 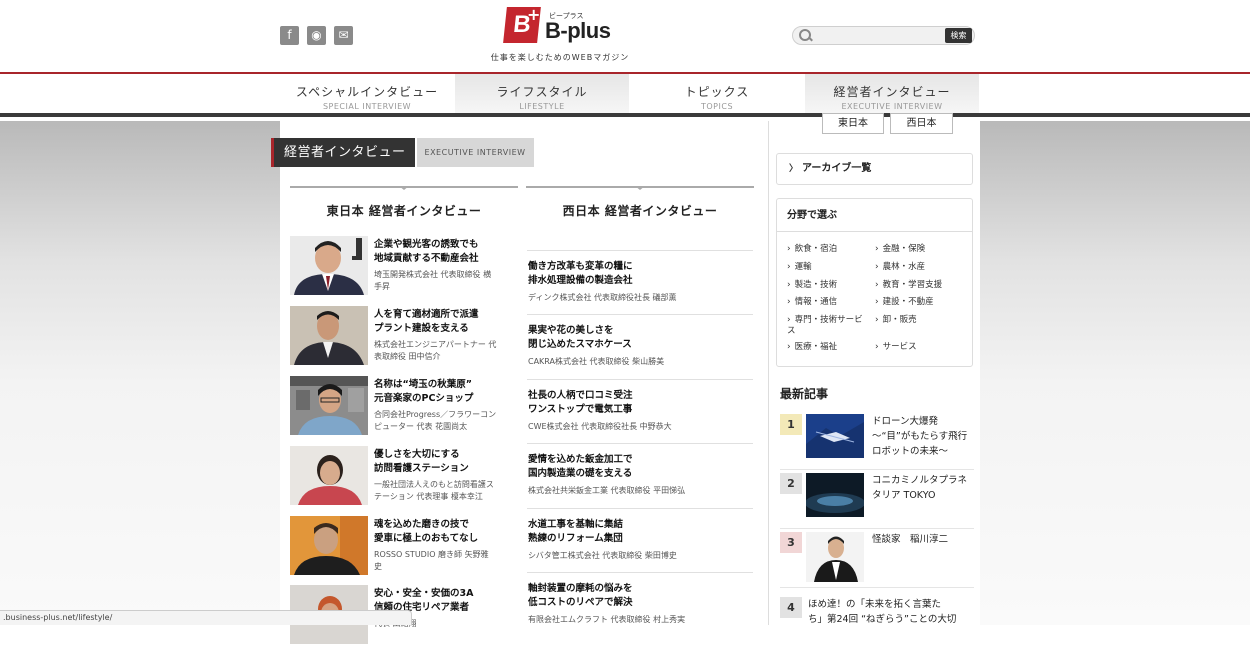 I want to click on article-author: 埼玉開発株式会社 代表取締役 横手昇, so click(x=433, y=280).